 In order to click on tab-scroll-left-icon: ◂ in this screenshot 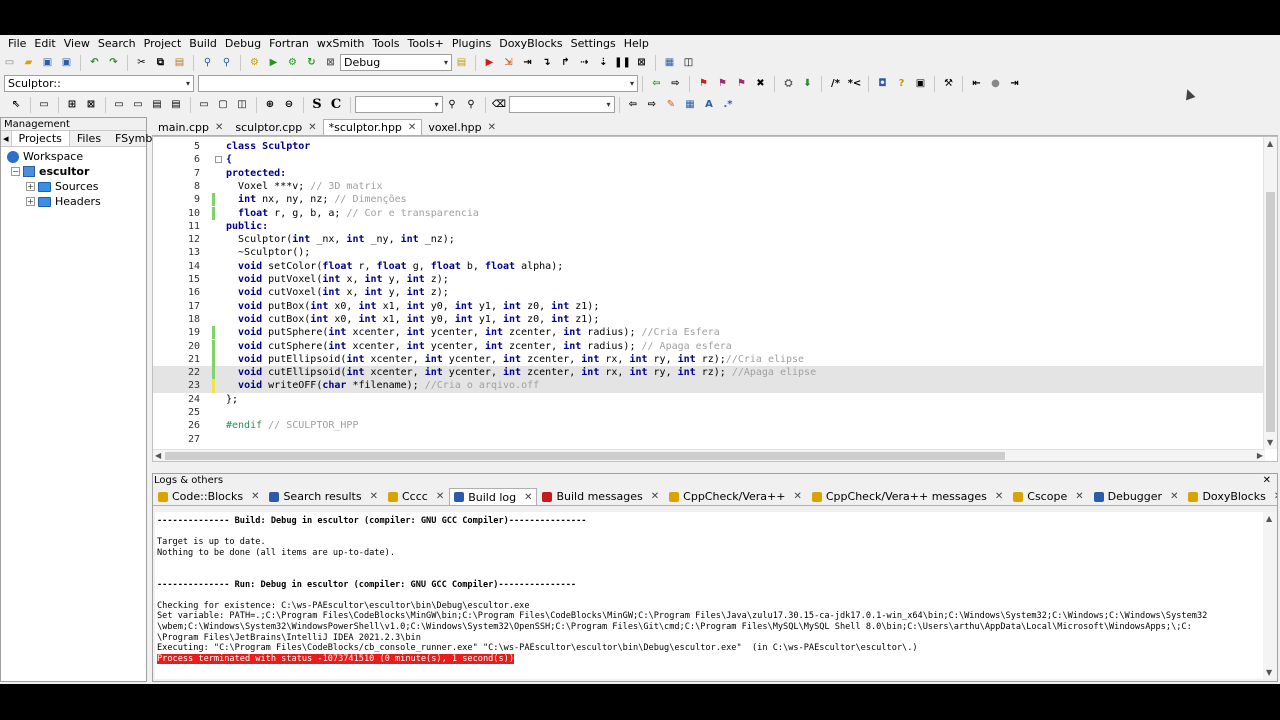, I will do `click(6, 138)`.